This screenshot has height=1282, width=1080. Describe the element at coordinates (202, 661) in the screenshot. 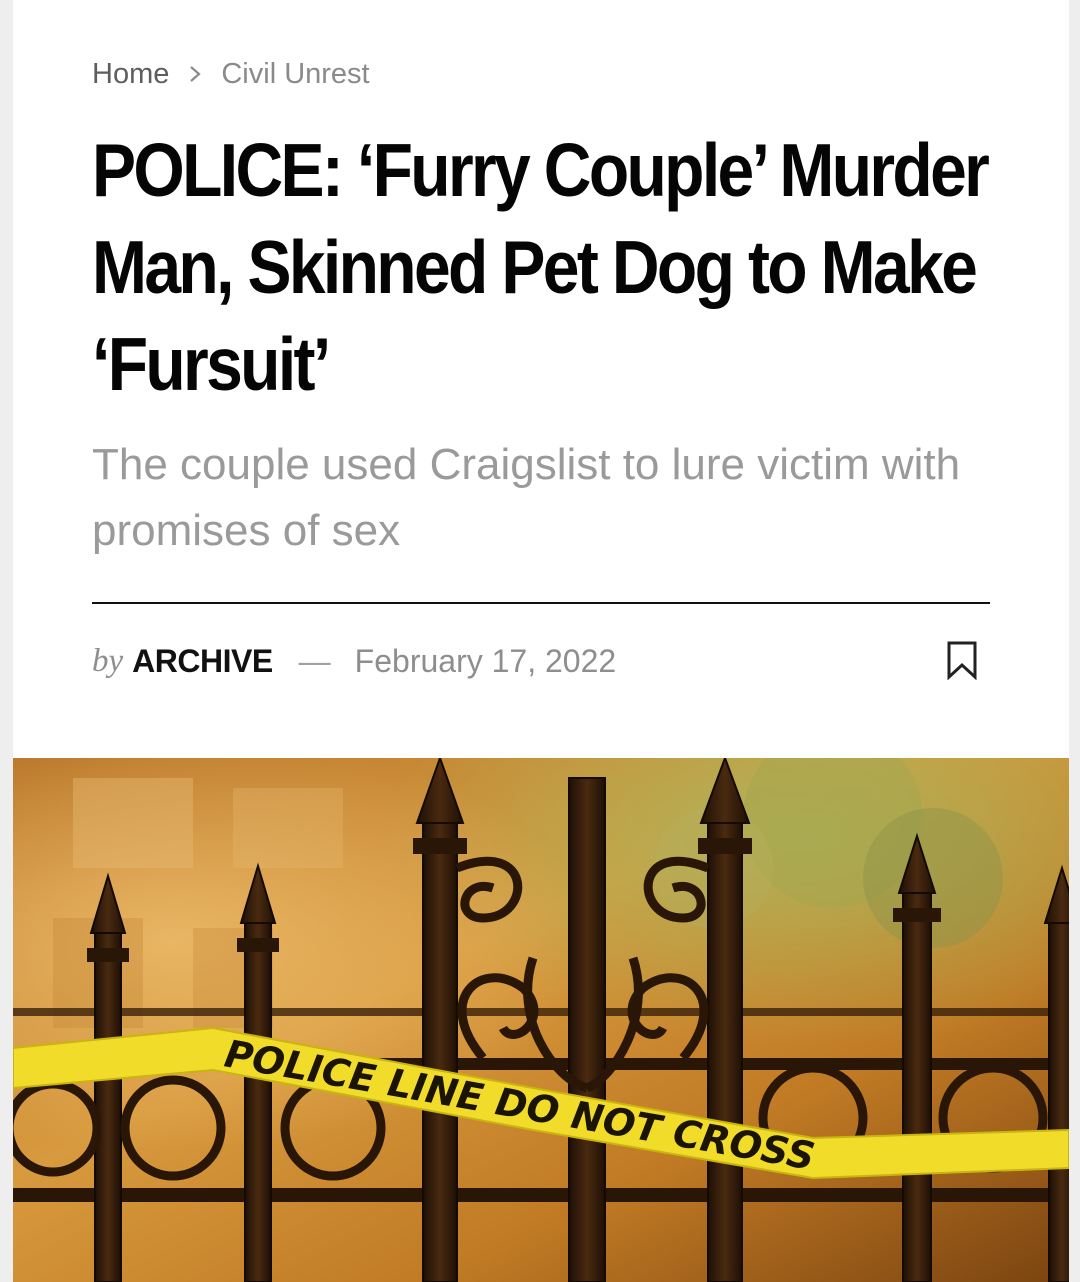

I see `author-link: ARCHIVE` at that location.